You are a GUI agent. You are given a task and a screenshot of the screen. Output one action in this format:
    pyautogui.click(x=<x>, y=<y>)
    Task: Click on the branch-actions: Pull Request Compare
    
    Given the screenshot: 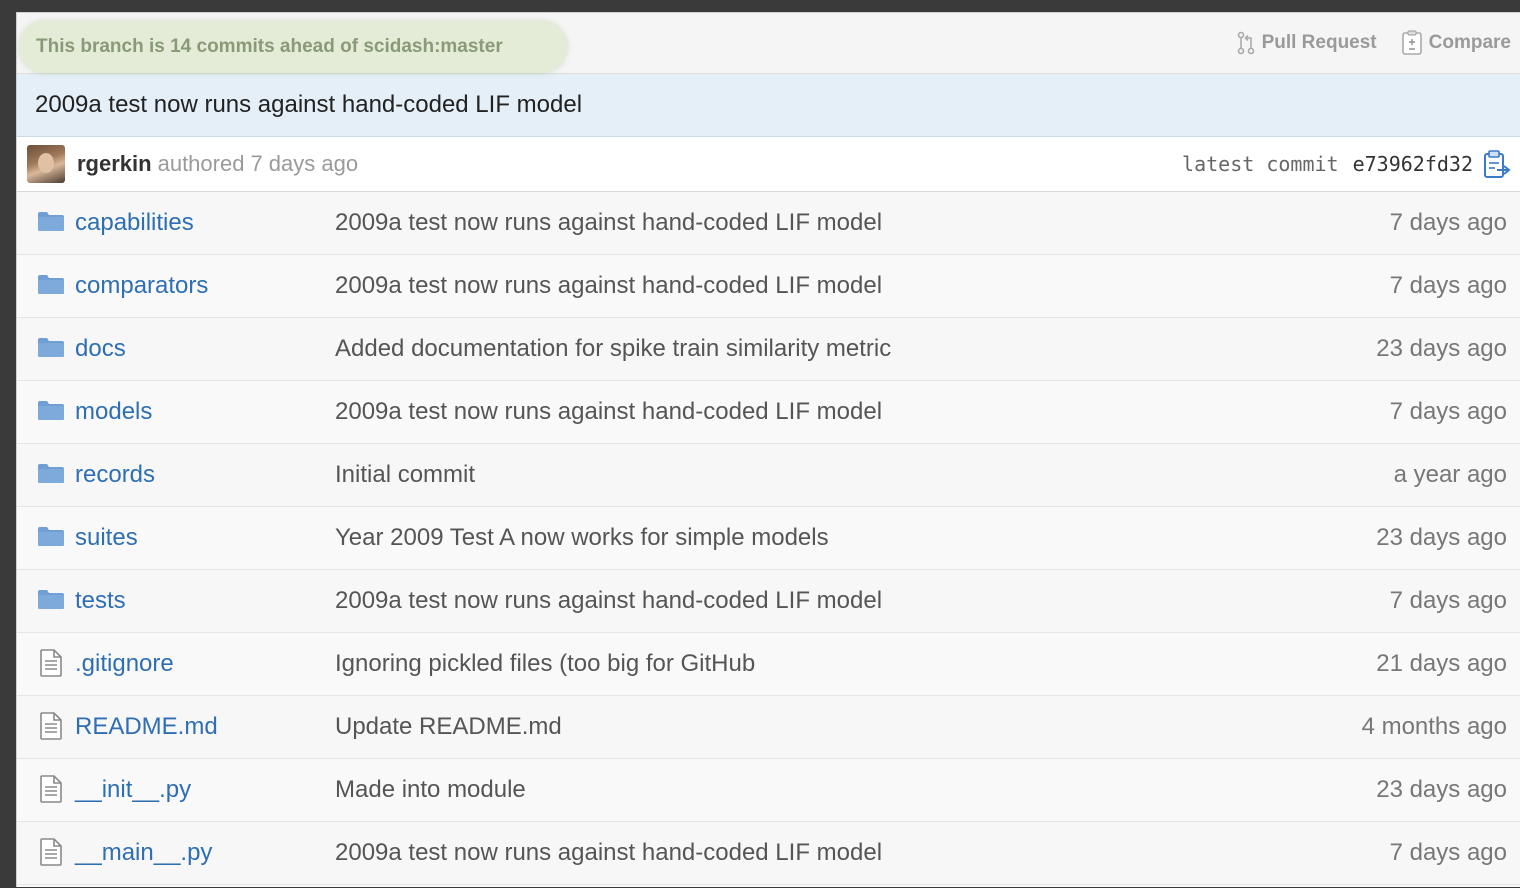 What is the action you would take?
    pyautogui.click(x=1373, y=43)
    